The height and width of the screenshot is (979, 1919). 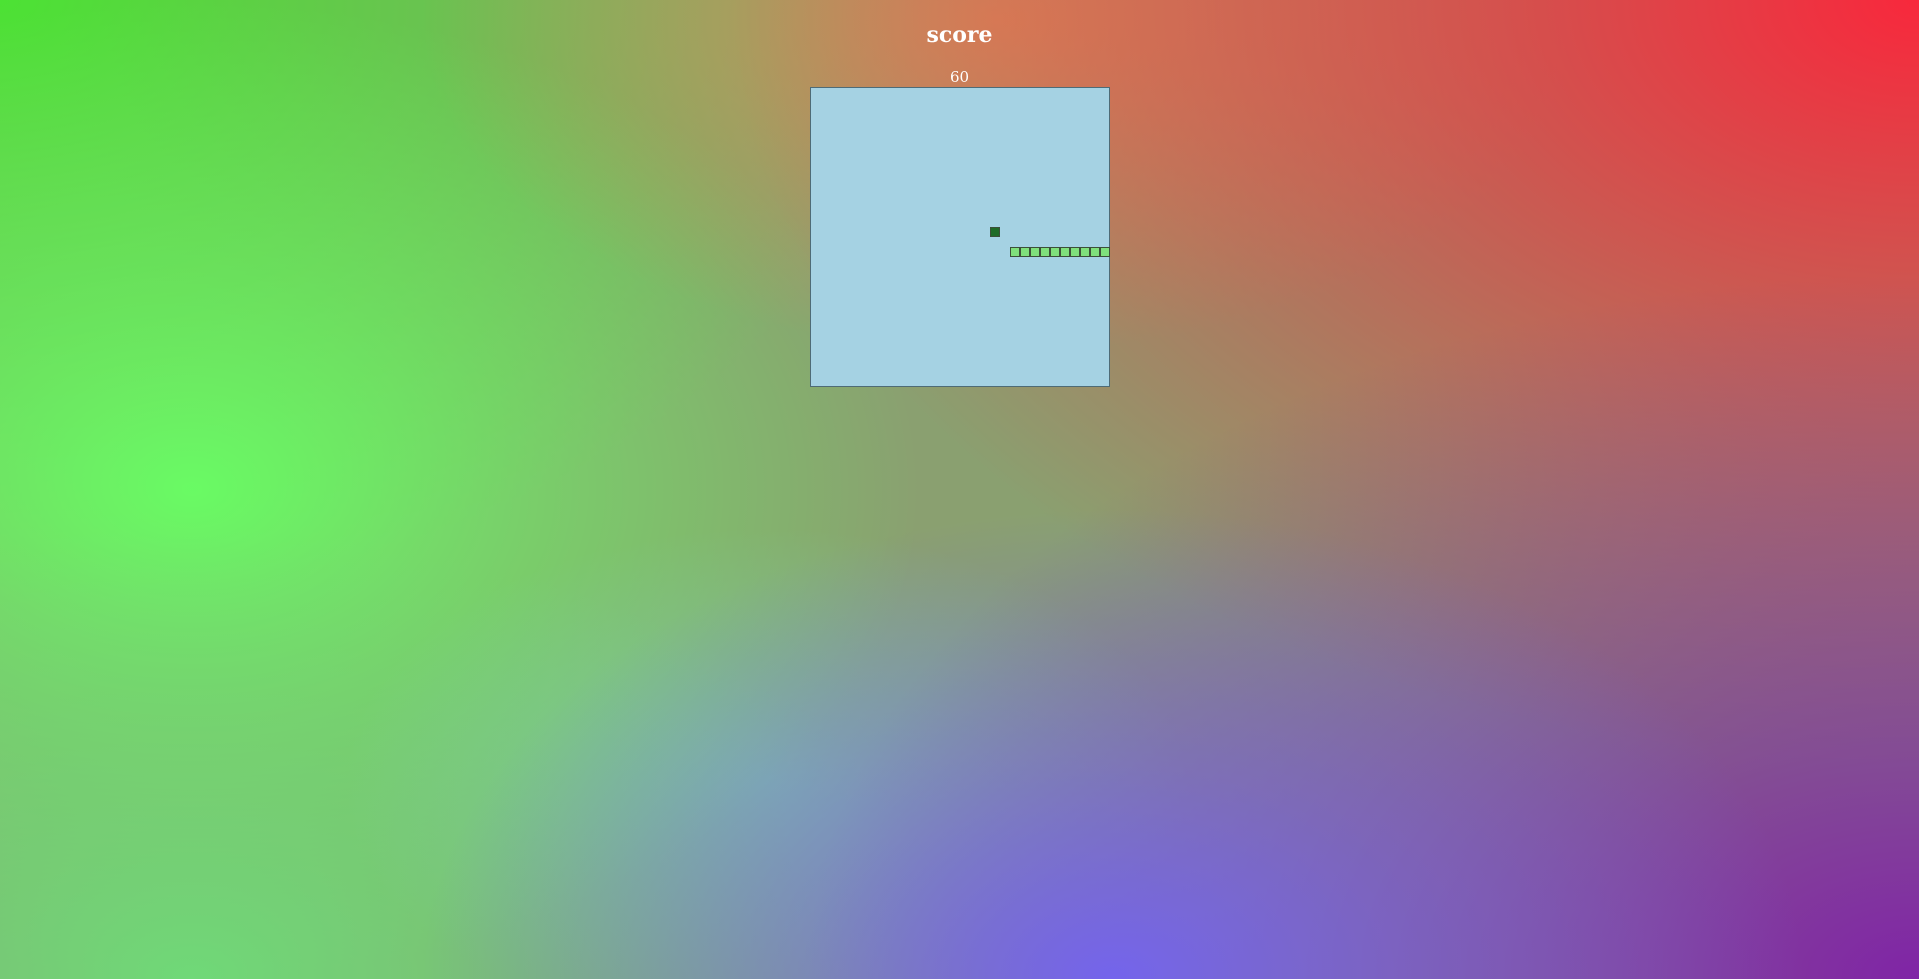 I want to click on food-pellet, so click(x=995, y=232).